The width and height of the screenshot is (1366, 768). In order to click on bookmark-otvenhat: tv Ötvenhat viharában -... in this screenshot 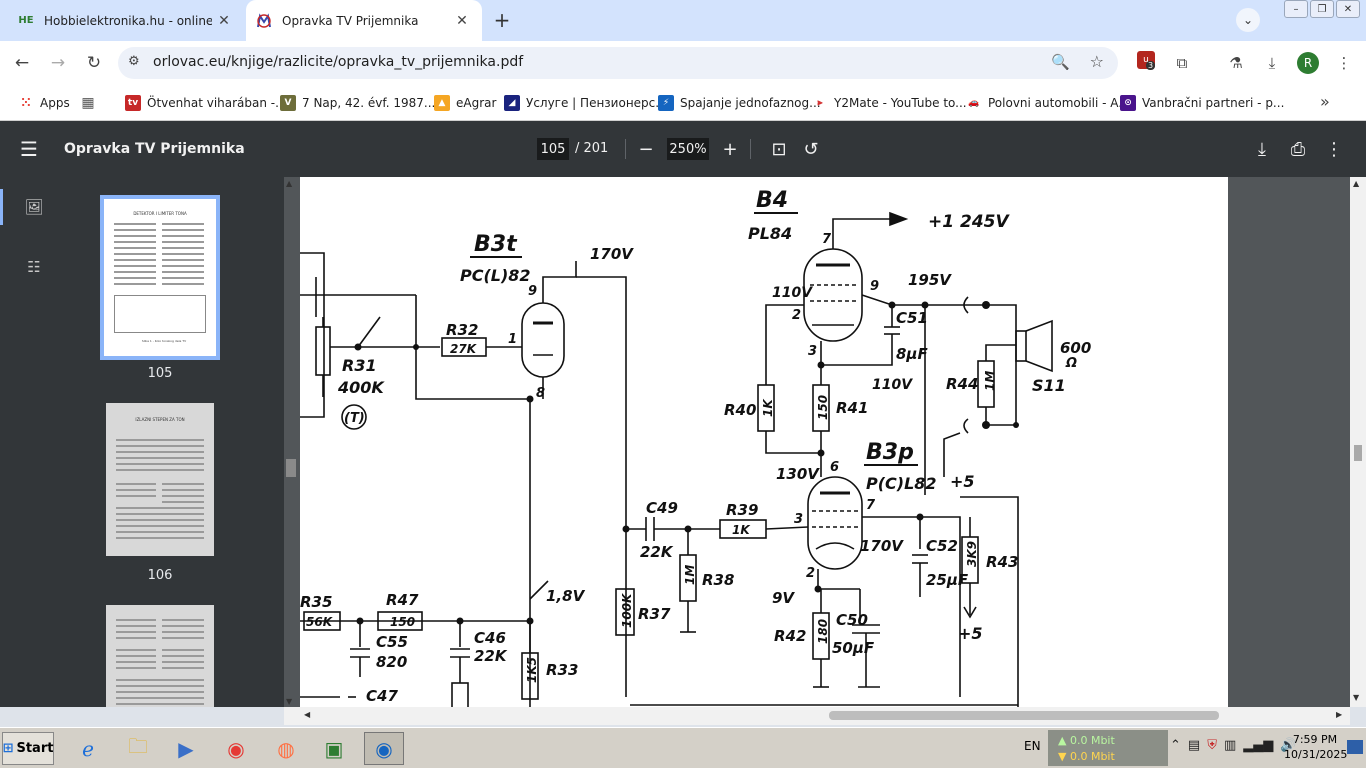, I will do `click(206, 103)`.